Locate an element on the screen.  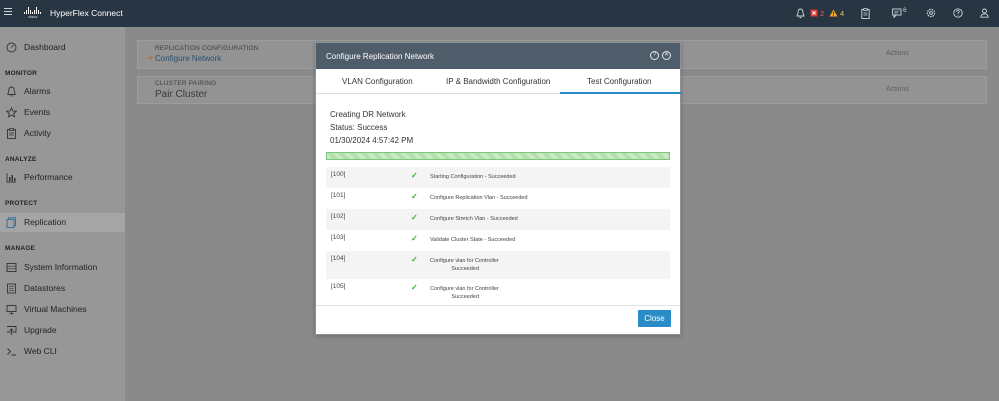
nav-section-analyze: ANALYZE is located at coordinates (21, 159).